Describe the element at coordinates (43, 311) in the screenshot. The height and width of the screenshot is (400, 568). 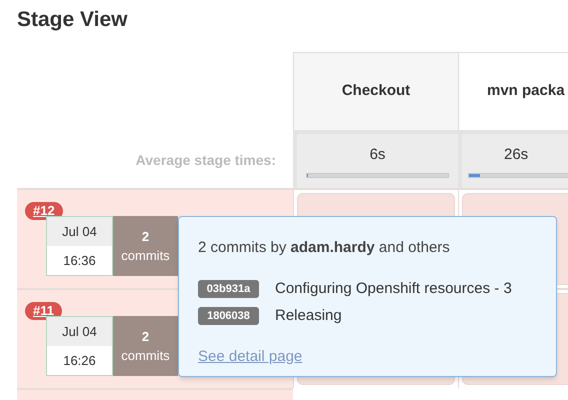
I see `build-number-link: #11` at that location.